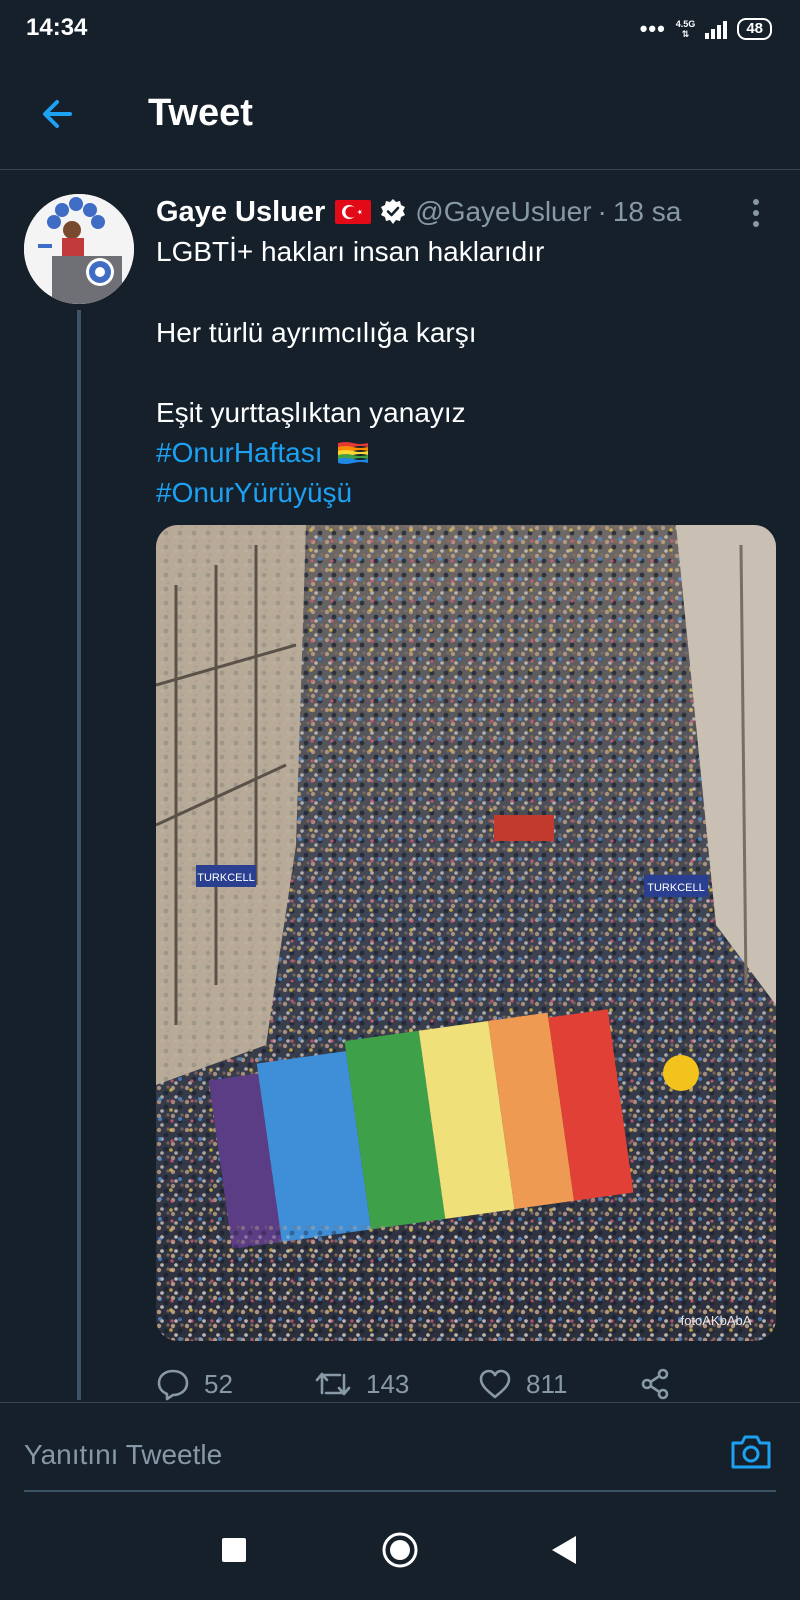 The height and width of the screenshot is (1600, 800). I want to click on more-vertical-icon, so click(756, 213).